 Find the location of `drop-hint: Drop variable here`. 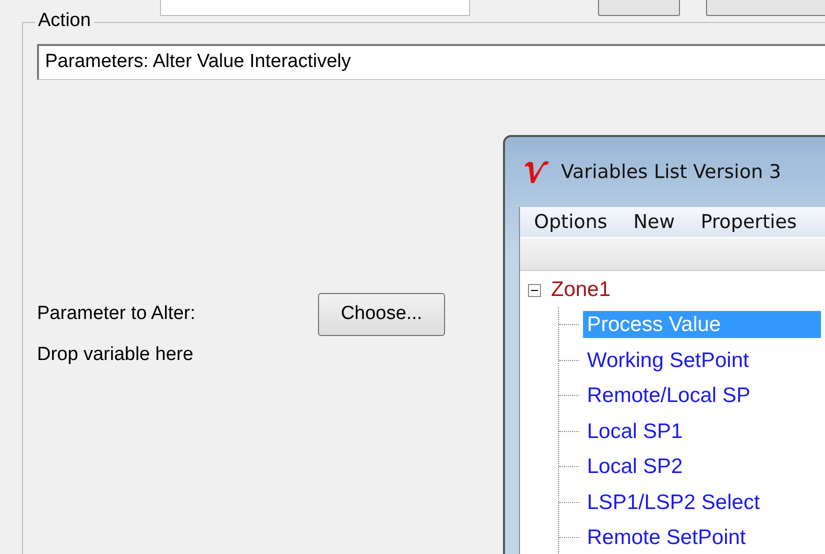

drop-hint: Drop variable here is located at coordinates (115, 355).